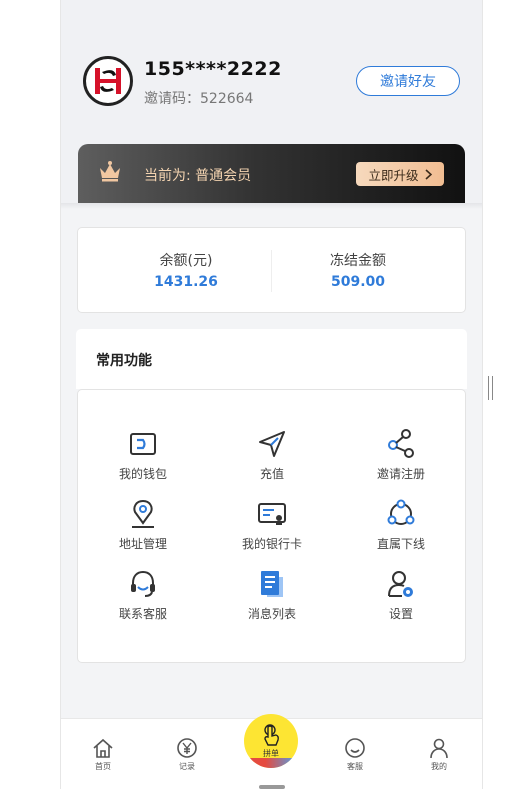 The width and height of the screenshot is (509, 789). What do you see at coordinates (271, 544) in the screenshot?
I see `function-label: 我的银行卡` at bounding box center [271, 544].